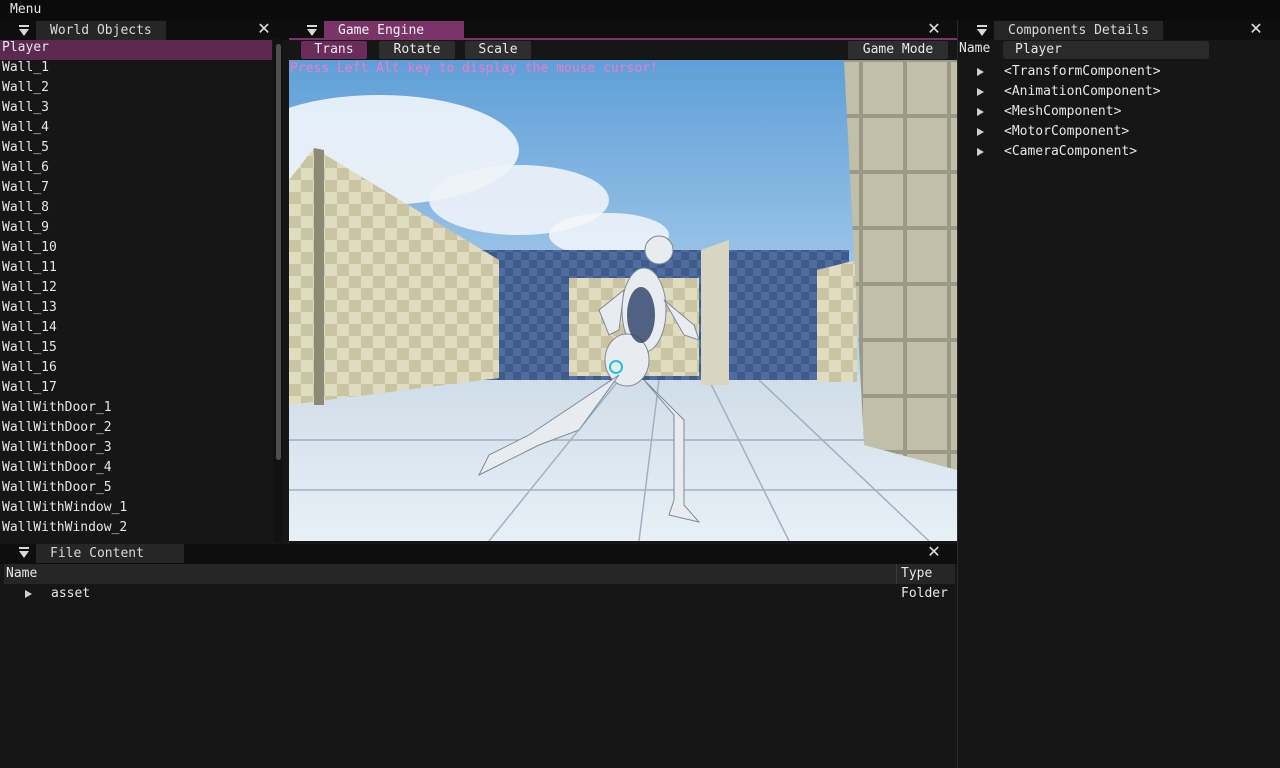 This screenshot has height=768, width=1280. What do you see at coordinates (498, 50) in the screenshot?
I see `scale-button: Scale` at bounding box center [498, 50].